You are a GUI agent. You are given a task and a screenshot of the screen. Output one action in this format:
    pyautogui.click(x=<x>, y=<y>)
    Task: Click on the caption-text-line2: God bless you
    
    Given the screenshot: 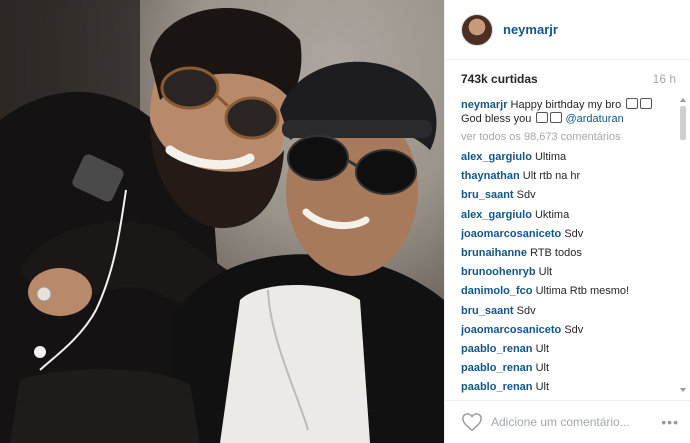 What is the action you would take?
    pyautogui.click(x=496, y=119)
    